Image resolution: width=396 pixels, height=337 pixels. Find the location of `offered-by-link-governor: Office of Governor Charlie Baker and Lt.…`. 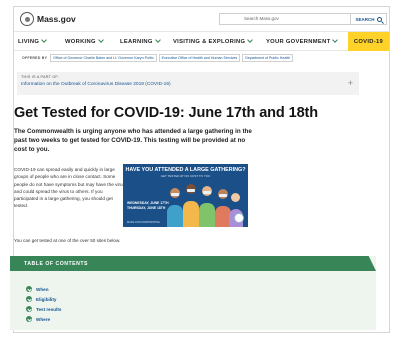

offered-by-link-governor: Office of Governor Charlie Baker and Lt.… is located at coordinates (103, 58).